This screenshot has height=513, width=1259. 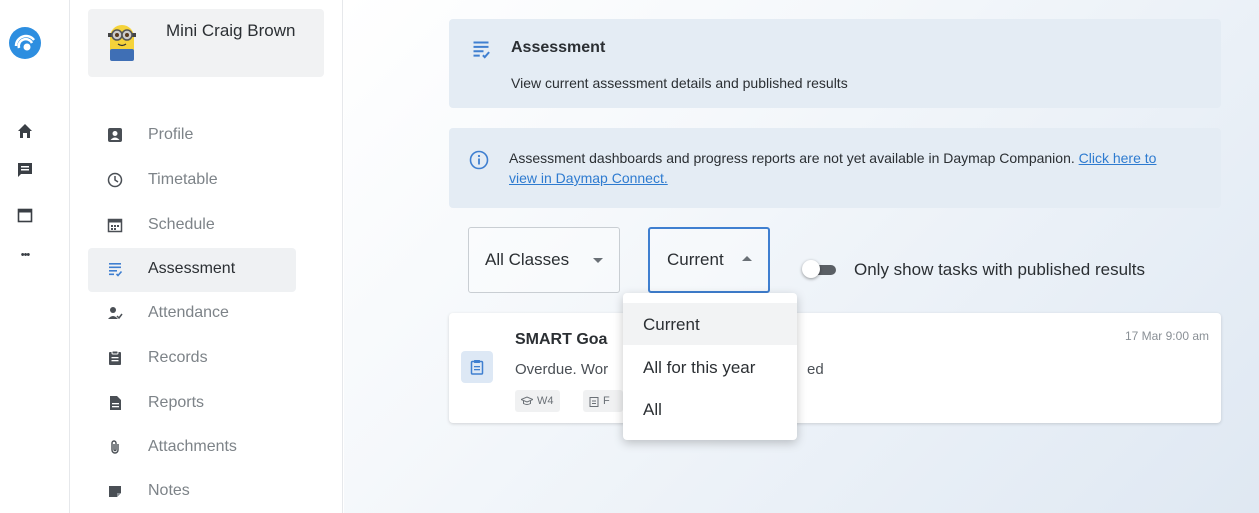 What do you see at coordinates (479, 160) in the screenshot?
I see `info-icon` at bounding box center [479, 160].